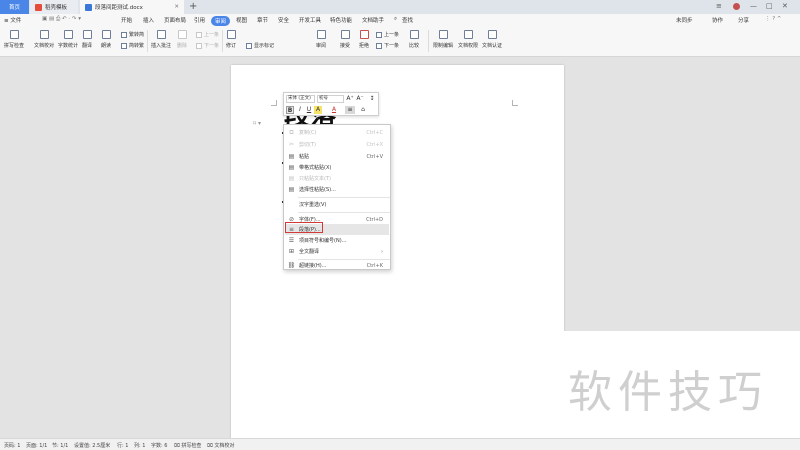  I want to click on comment-icon, so click(161, 34).